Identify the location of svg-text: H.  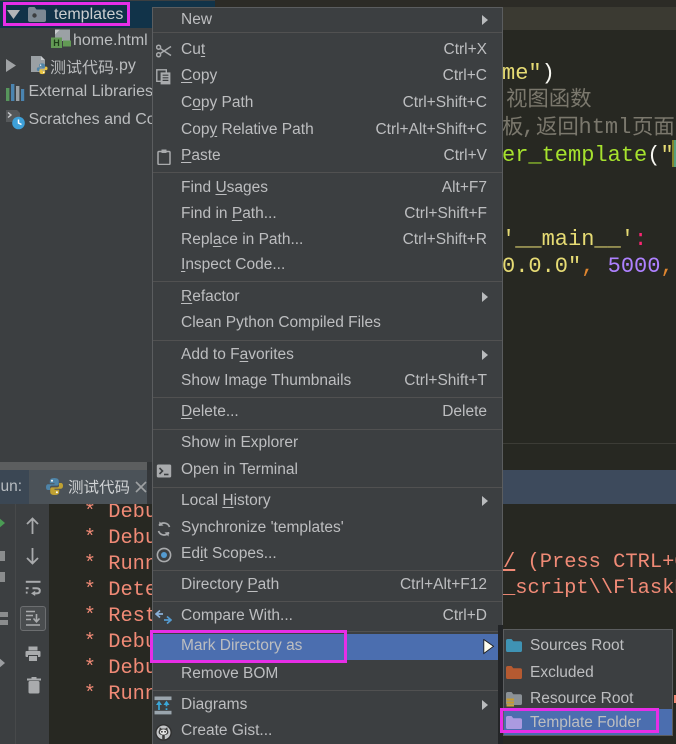
(56, 43).